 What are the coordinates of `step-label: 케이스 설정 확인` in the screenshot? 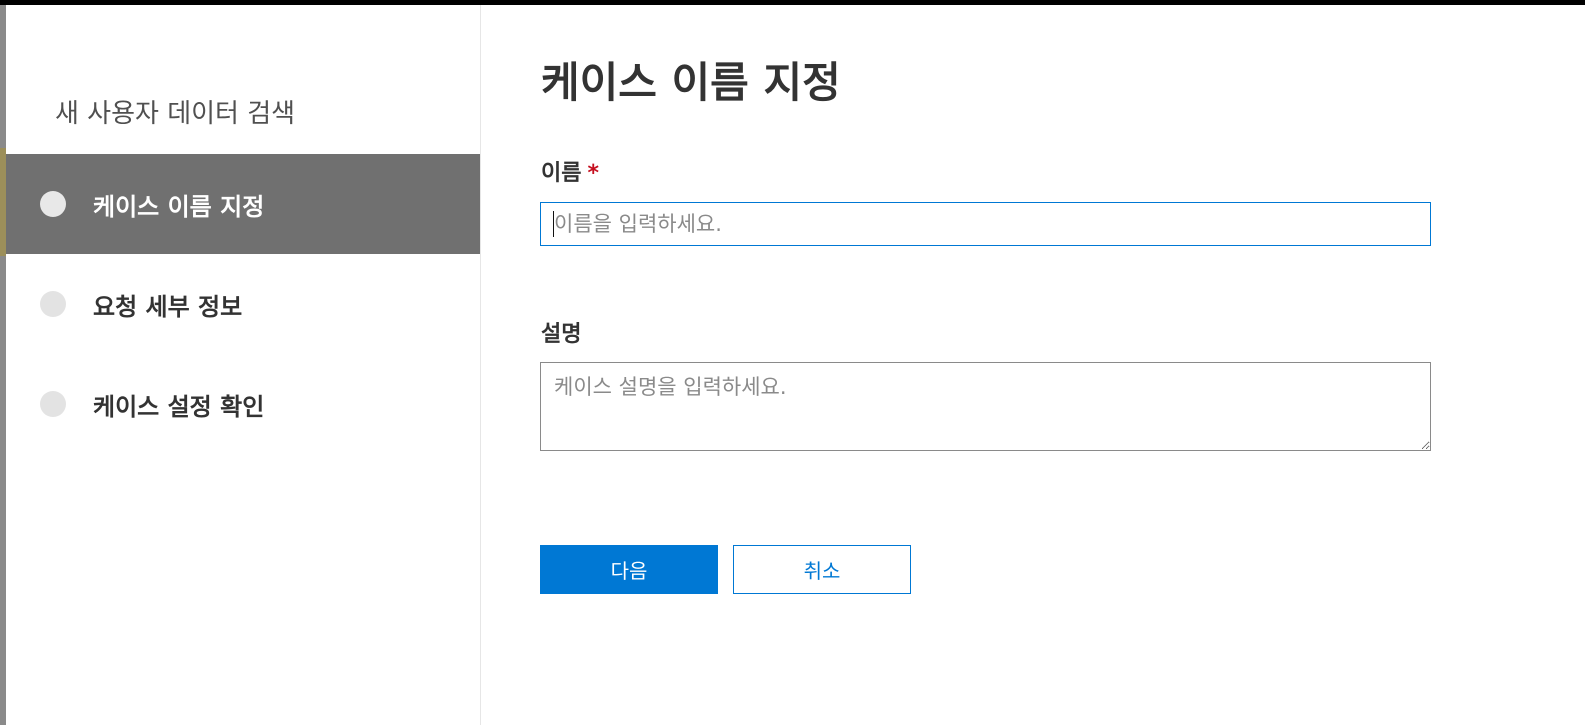 It's located at (179, 406).